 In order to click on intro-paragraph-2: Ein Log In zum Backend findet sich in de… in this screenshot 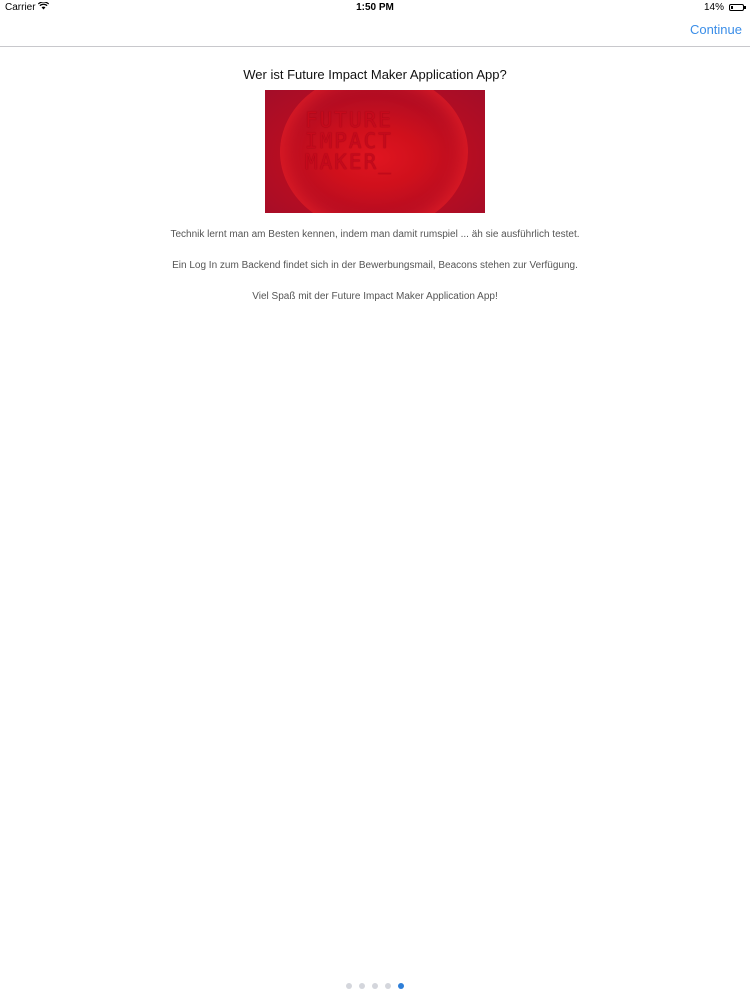, I will do `click(375, 265)`.